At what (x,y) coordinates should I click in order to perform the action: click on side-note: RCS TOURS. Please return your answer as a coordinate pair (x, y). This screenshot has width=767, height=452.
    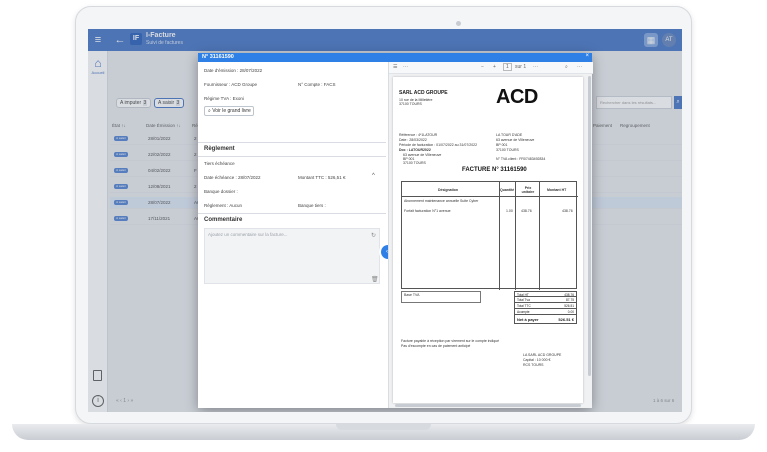
    Looking at the image, I should click on (533, 365).